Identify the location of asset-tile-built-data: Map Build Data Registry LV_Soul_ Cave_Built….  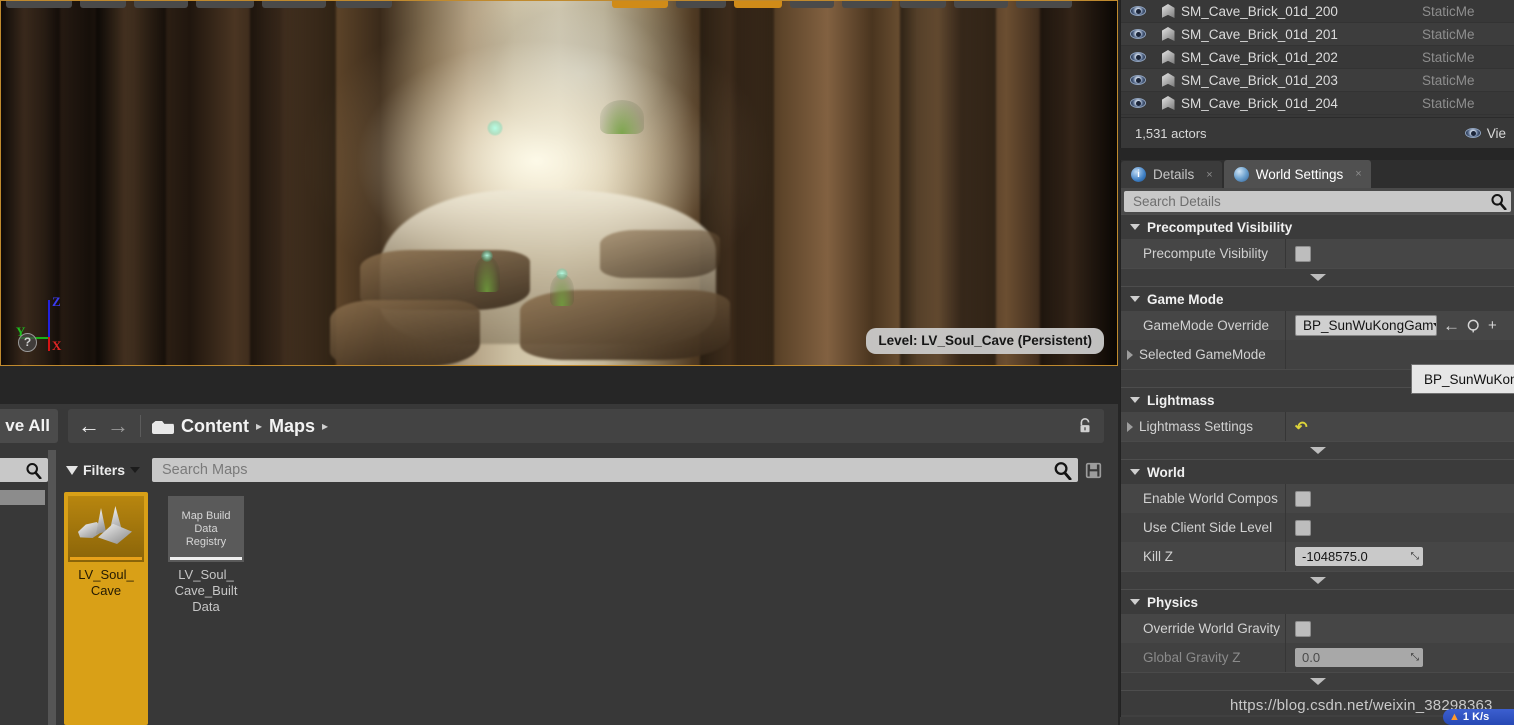
(206, 608).